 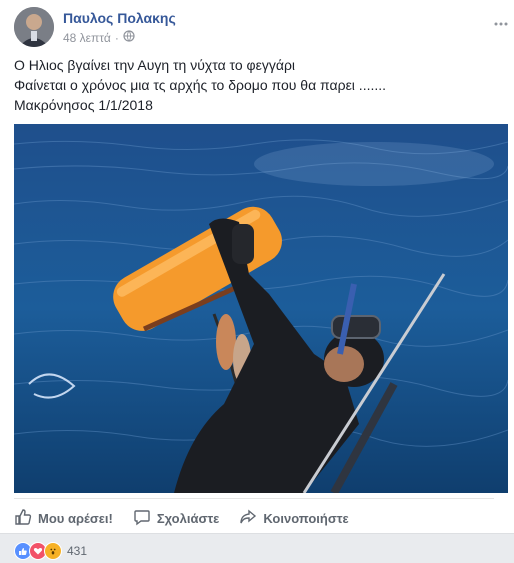 I want to click on post-actions: Μου αρέσει! Σχολιάστε Κοινοποιήστε, so click(x=254, y=515).